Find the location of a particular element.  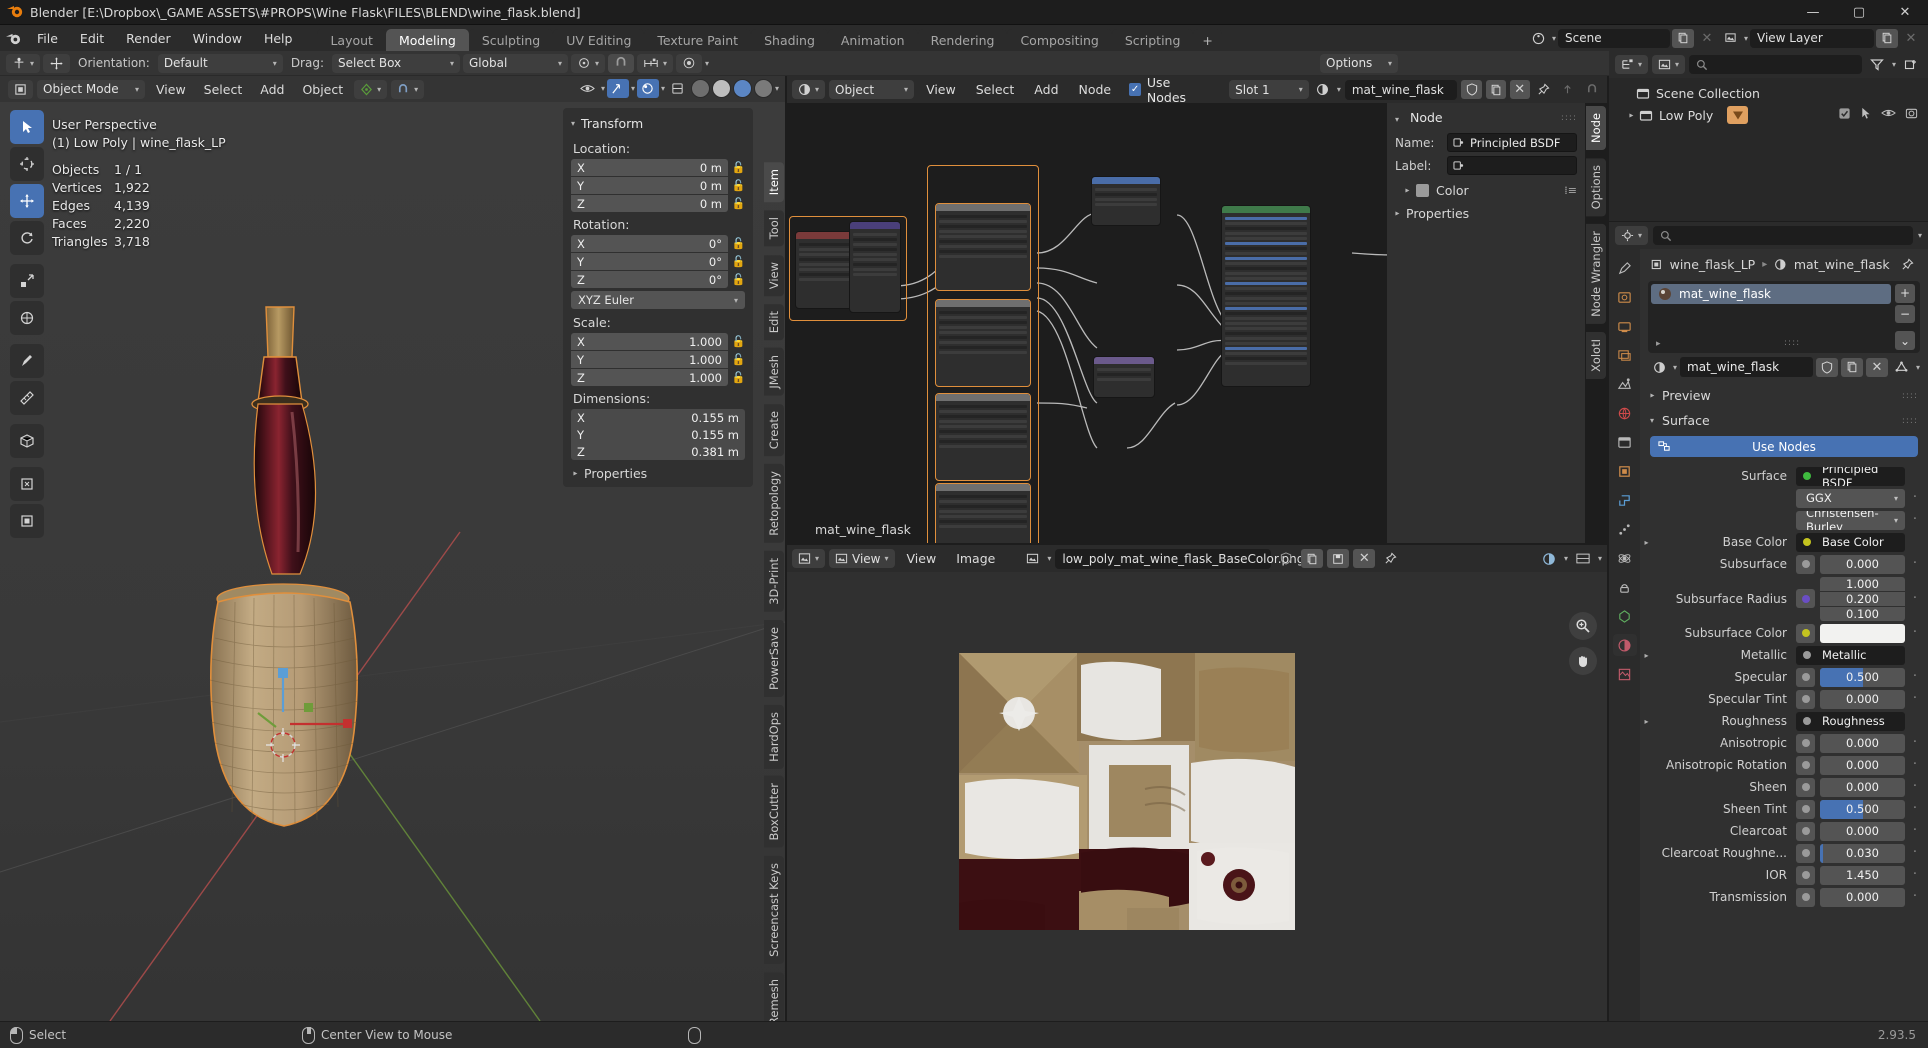

image-menu-view: View is located at coordinates (922, 558).